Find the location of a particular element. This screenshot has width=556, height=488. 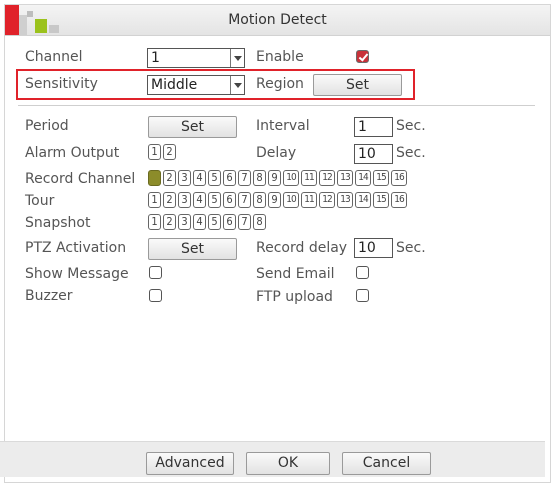

enable-checkbox is located at coordinates (362, 56).